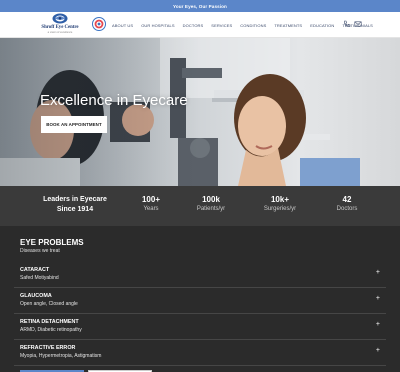  What do you see at coordinates (347, 24) in the screenshot?
I see `phone-icon` at bounding box center [347, 24].